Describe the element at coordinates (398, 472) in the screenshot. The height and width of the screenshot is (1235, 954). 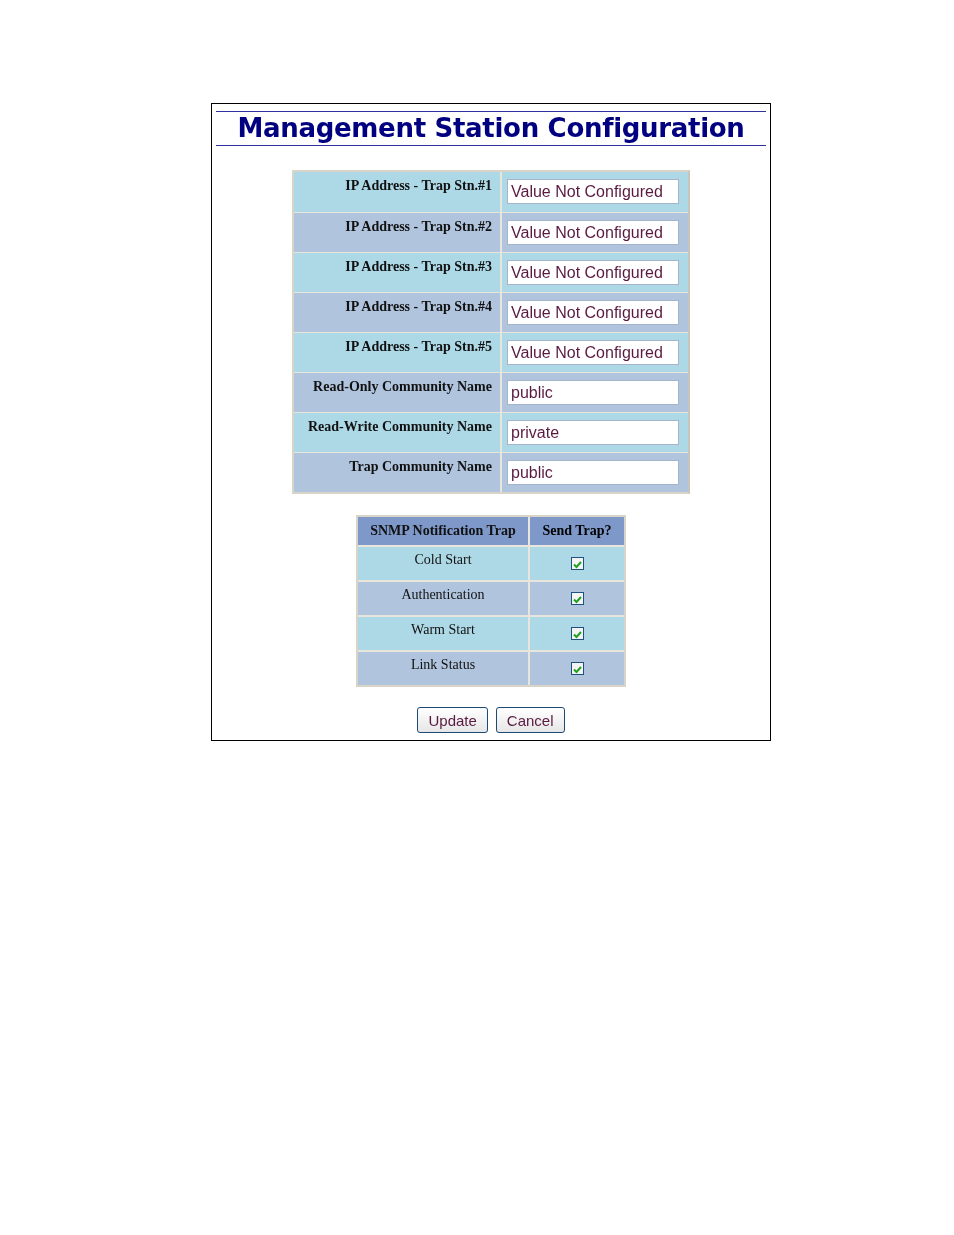
I see `setting-label: Trap Community Name` at that location.